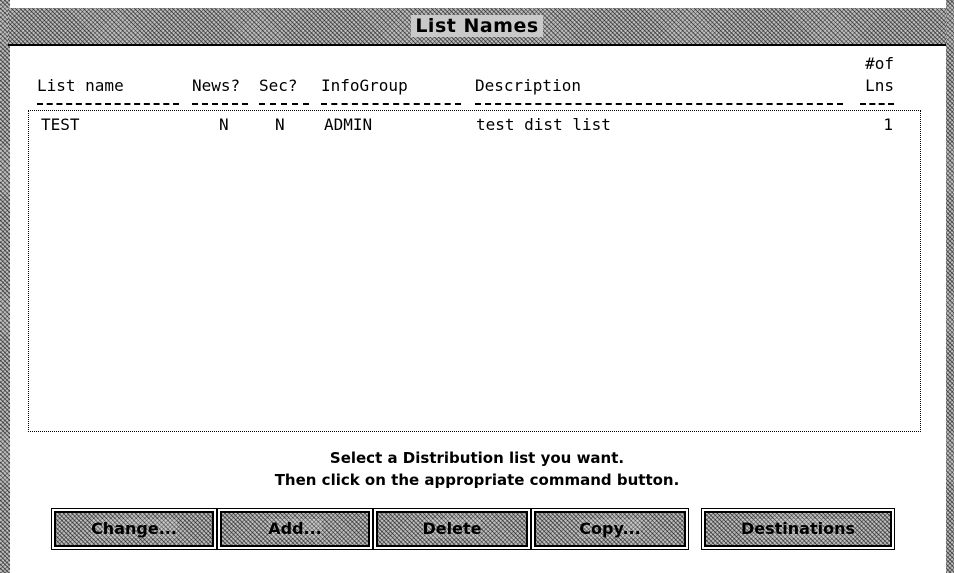 Image resolution: width=954 pixels, height=573 pixels. I want to click on list-row: TEST N N ADMIN test dist list 1, so click(474, 126).